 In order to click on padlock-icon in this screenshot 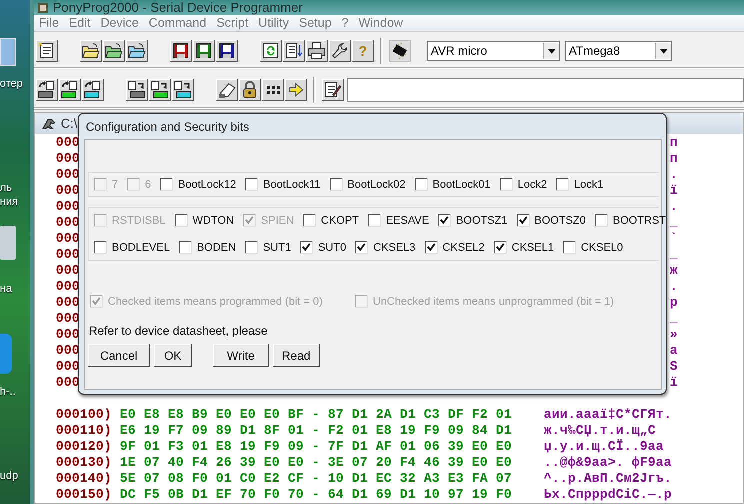, I will do `click(250, 90)`.